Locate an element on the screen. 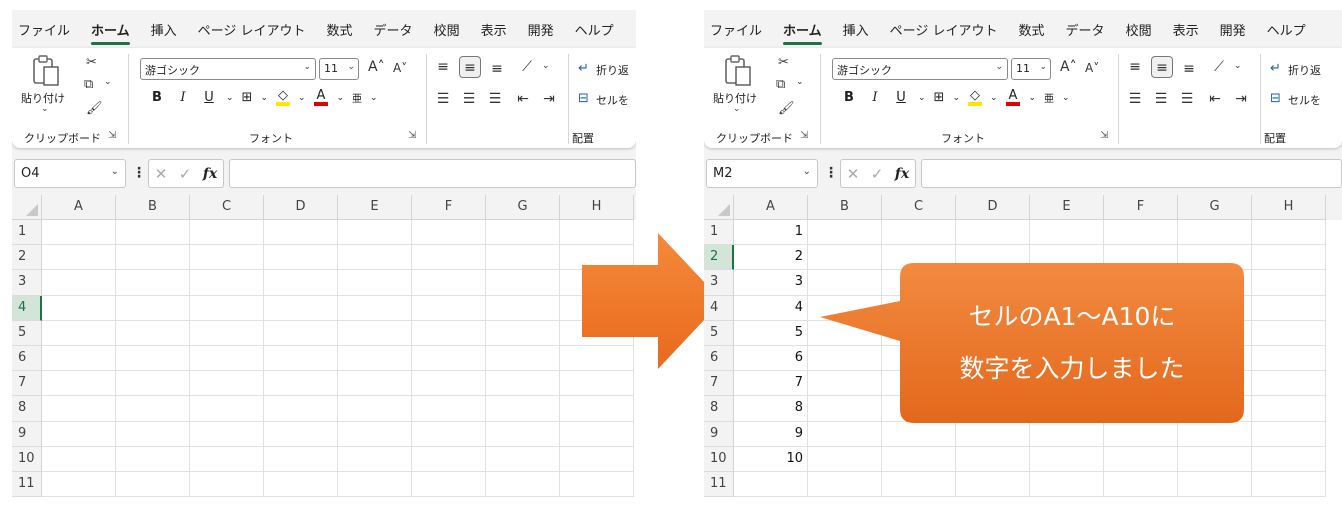 The image size is (1342, 510). tab-view: 表示 is located at coordinates (1186, 29).